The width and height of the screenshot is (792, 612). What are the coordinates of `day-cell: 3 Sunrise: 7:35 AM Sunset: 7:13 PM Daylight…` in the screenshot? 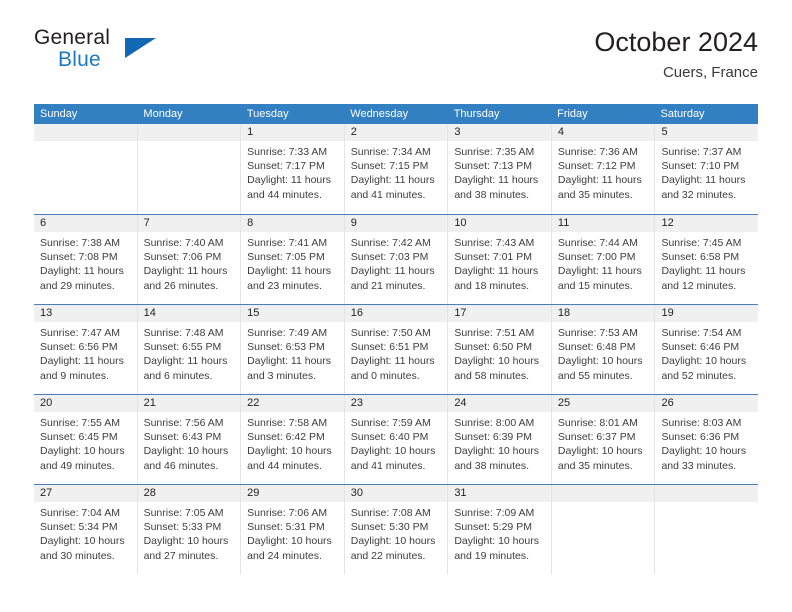 It's located at (500, 169).